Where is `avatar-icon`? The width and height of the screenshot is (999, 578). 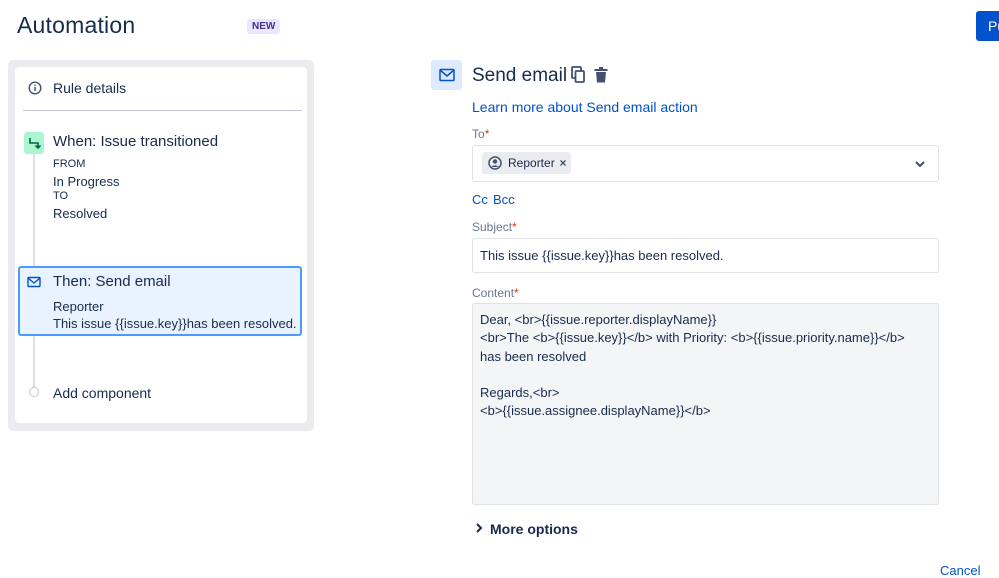
avatar-icon is located at coordinates (495, 163).